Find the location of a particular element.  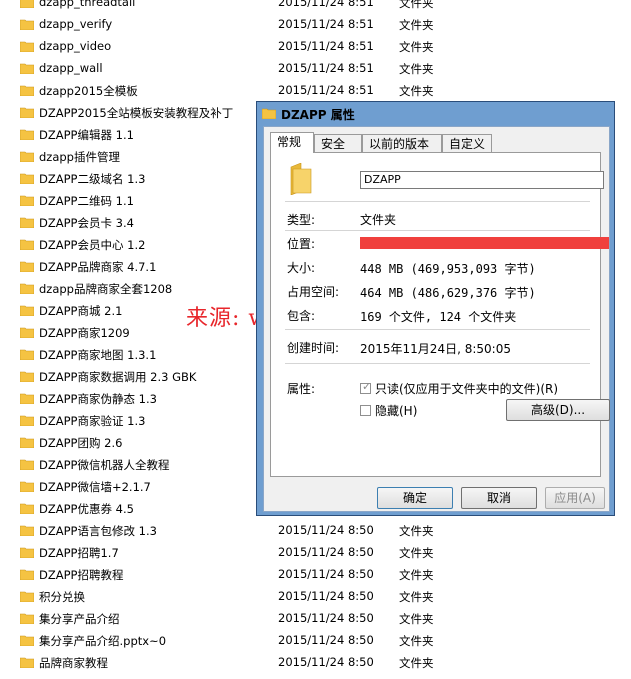

file-name: DZAPP二维码 1.1 is located at coordinates (86, 201).